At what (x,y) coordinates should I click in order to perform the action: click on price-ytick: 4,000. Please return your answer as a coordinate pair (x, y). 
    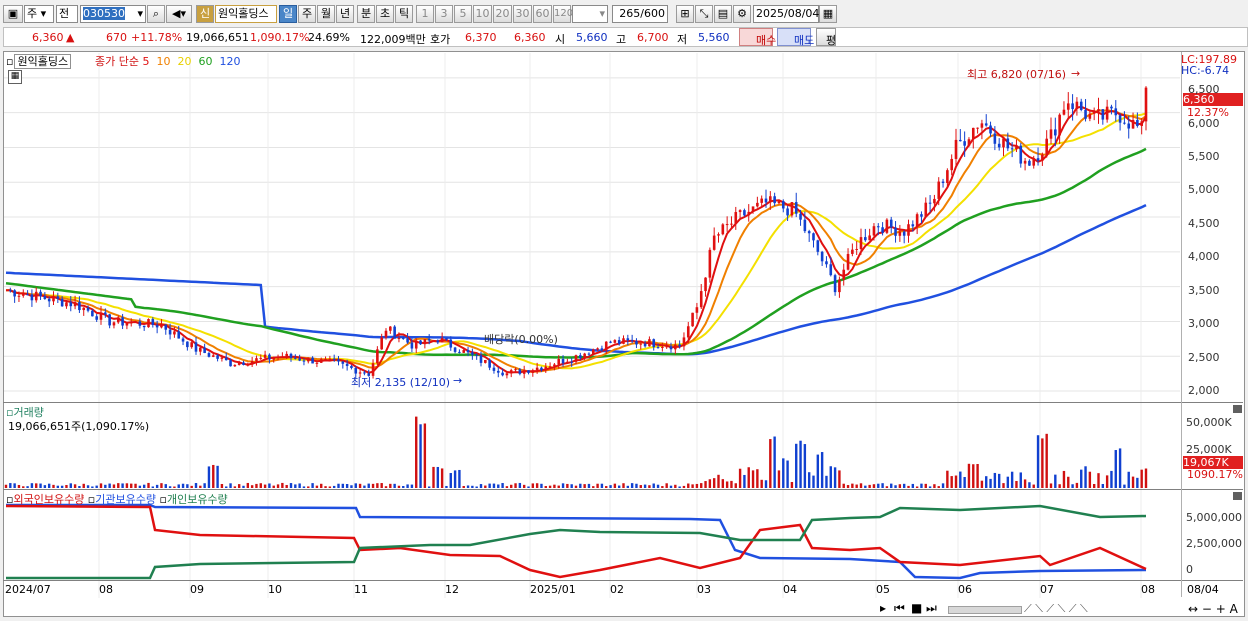
    Looking at the image, I should click on (1204, 256).